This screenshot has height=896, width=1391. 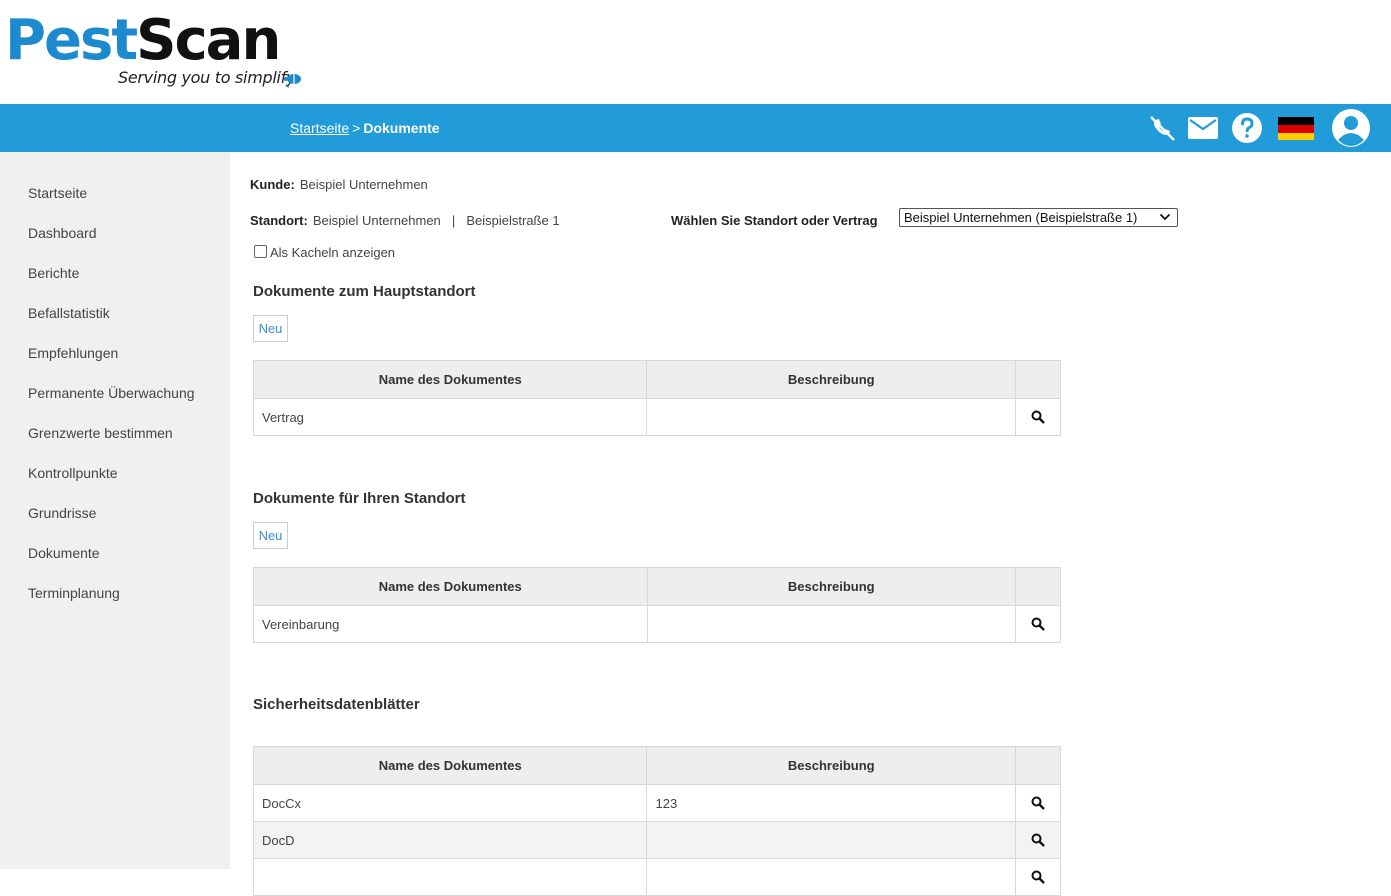 I want to click on breadcrumb: Startseite > Dokumente, so click(x=365, y=128).